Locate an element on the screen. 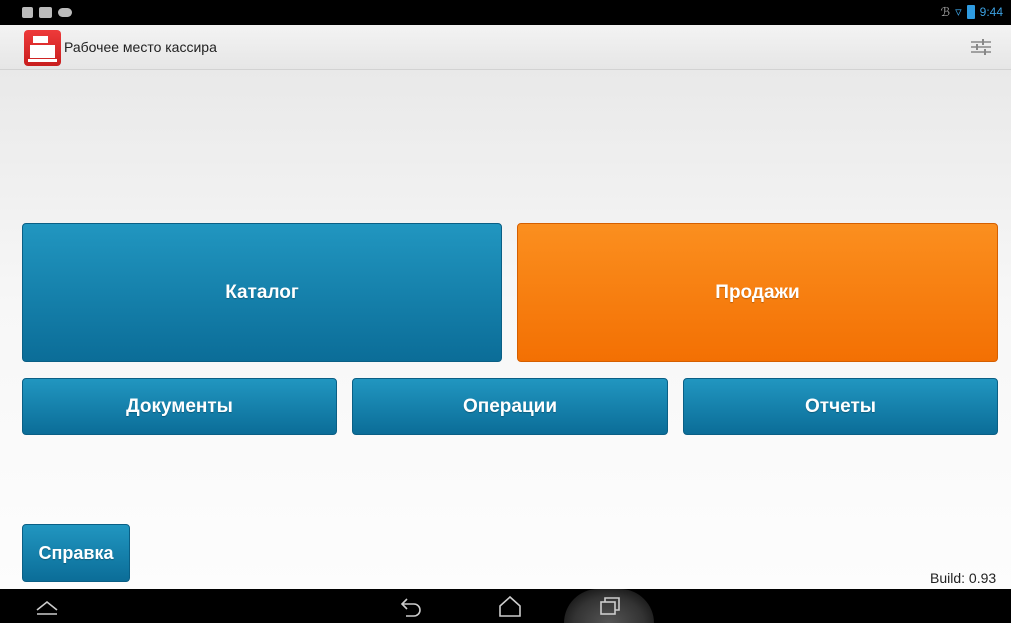 This screenshot has width=1011, height=623. reports-button: Отчеты is located at coordinates (840, 406).